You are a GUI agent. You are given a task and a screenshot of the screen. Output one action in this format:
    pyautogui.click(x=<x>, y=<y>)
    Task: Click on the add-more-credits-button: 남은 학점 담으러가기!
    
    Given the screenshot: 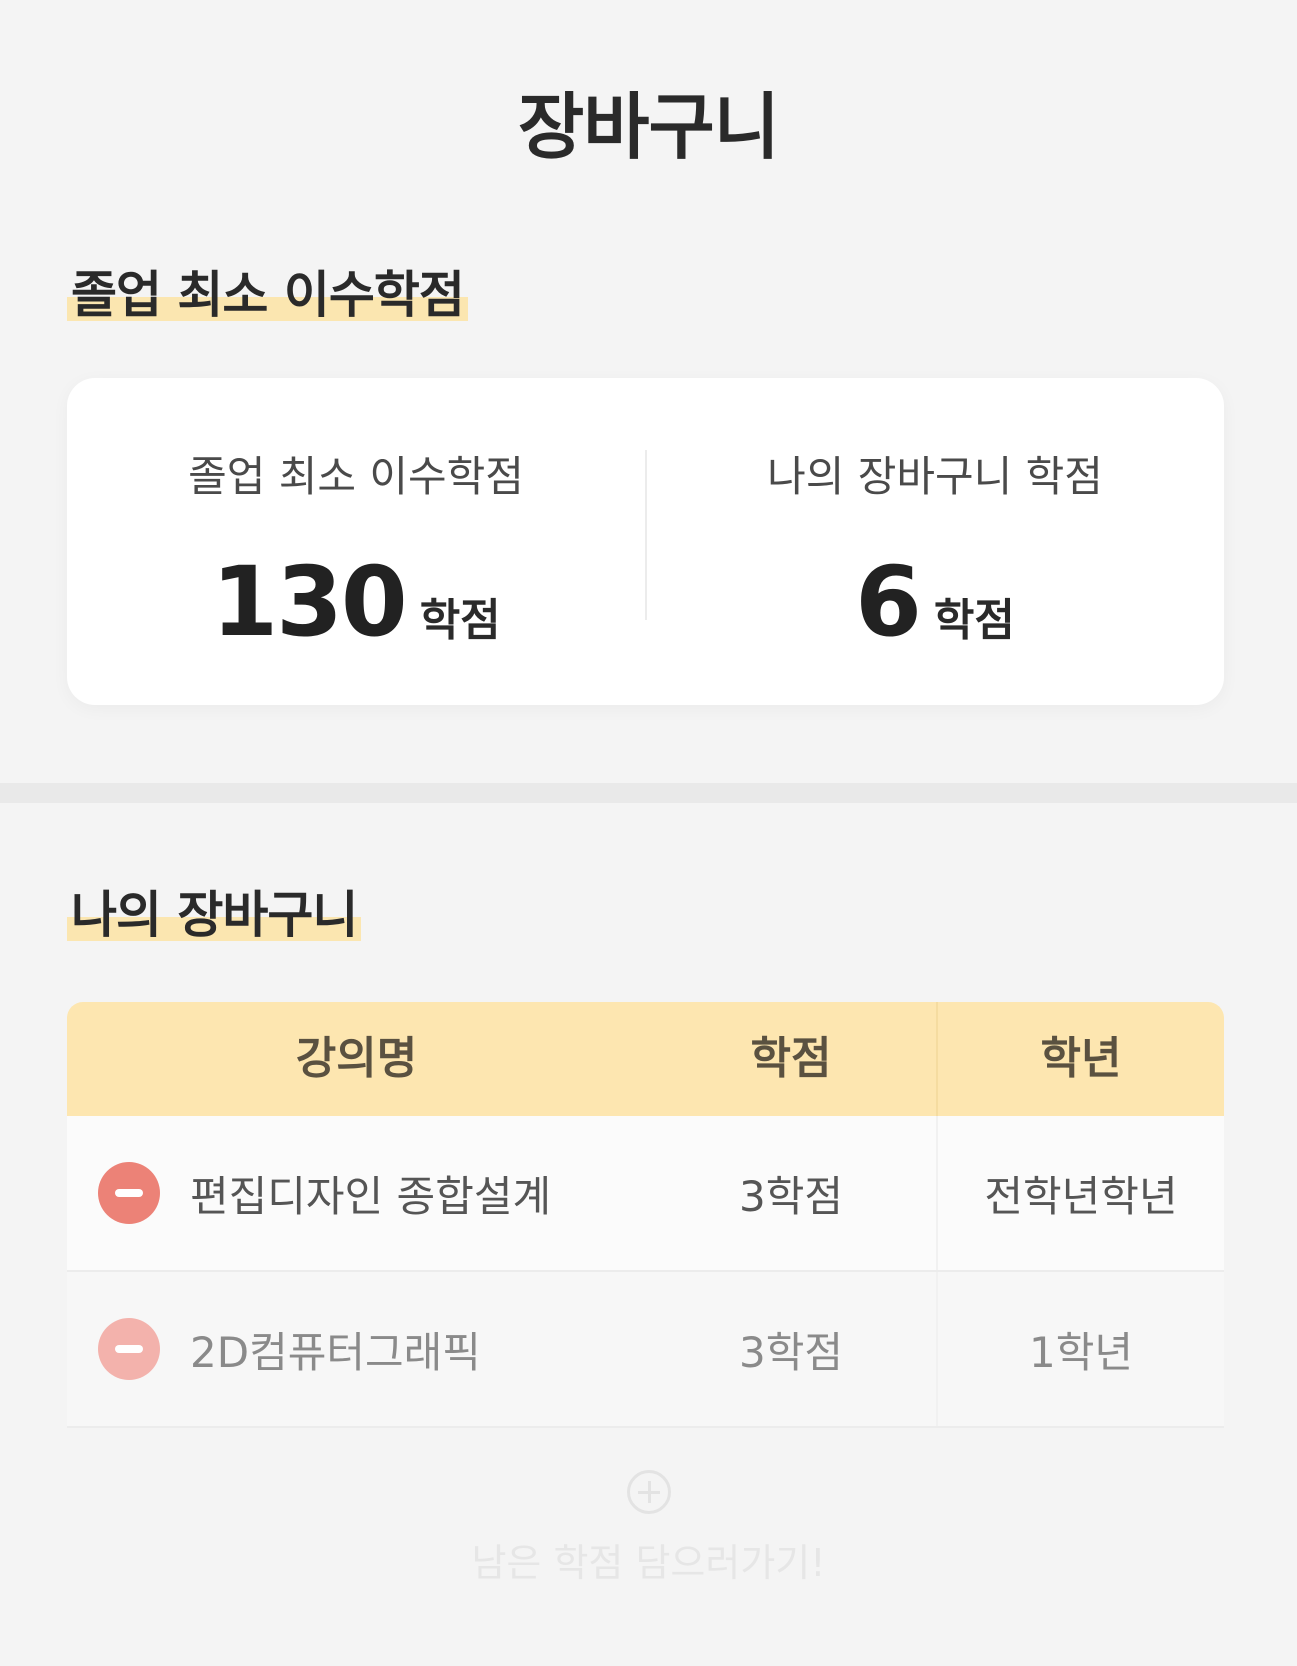 What is the action you would take?
    pyautogui.click(x=648, y=1528)
    